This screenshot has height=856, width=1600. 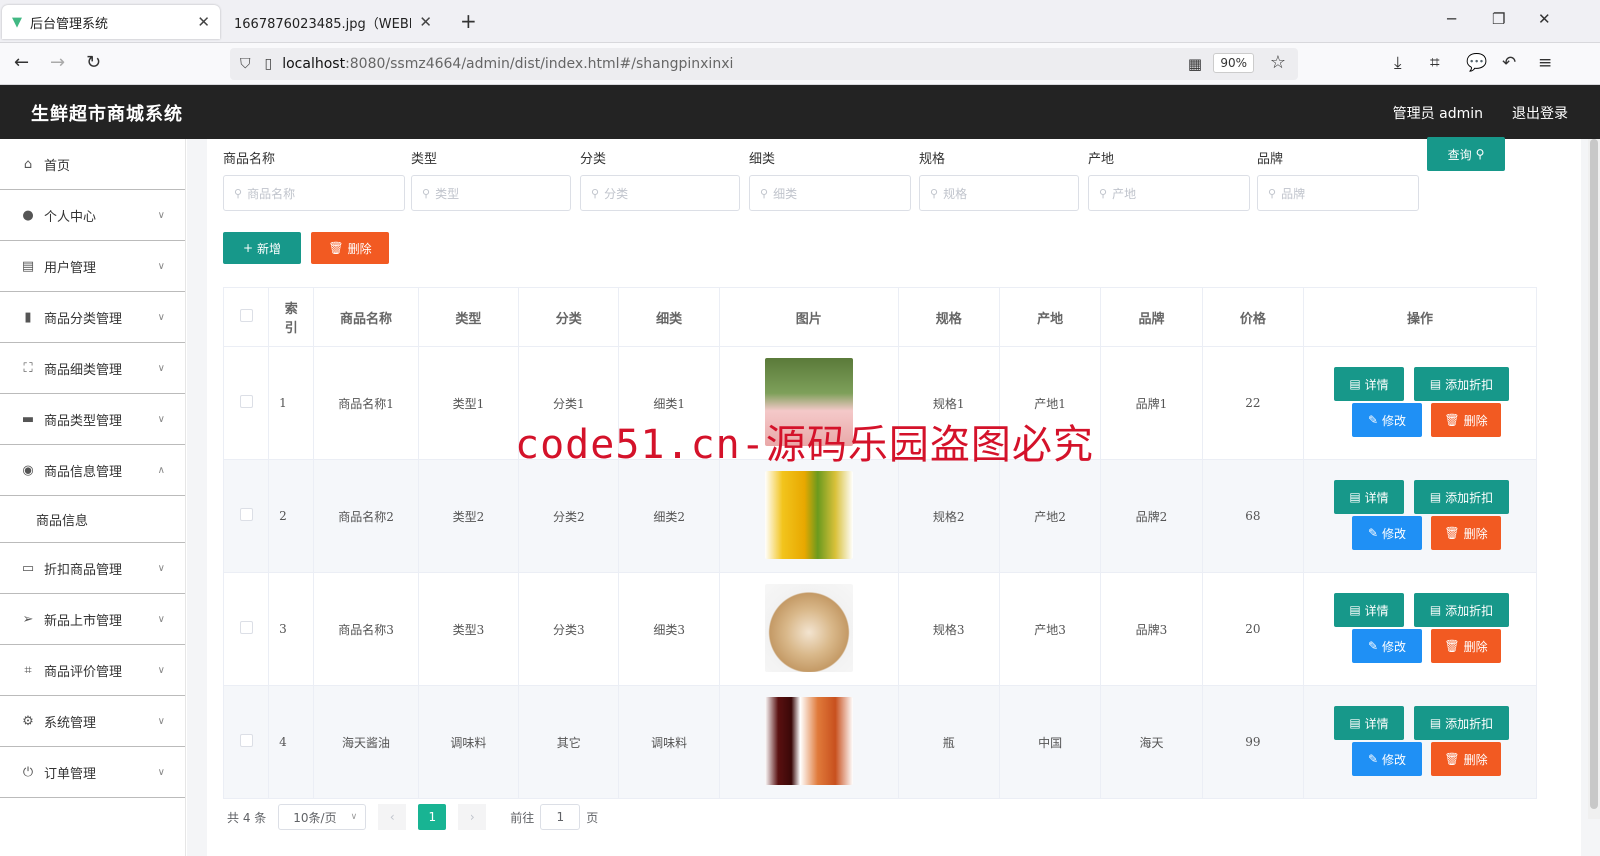 I want to click on chat-icon: 💬, so click(x=1476, y=63).